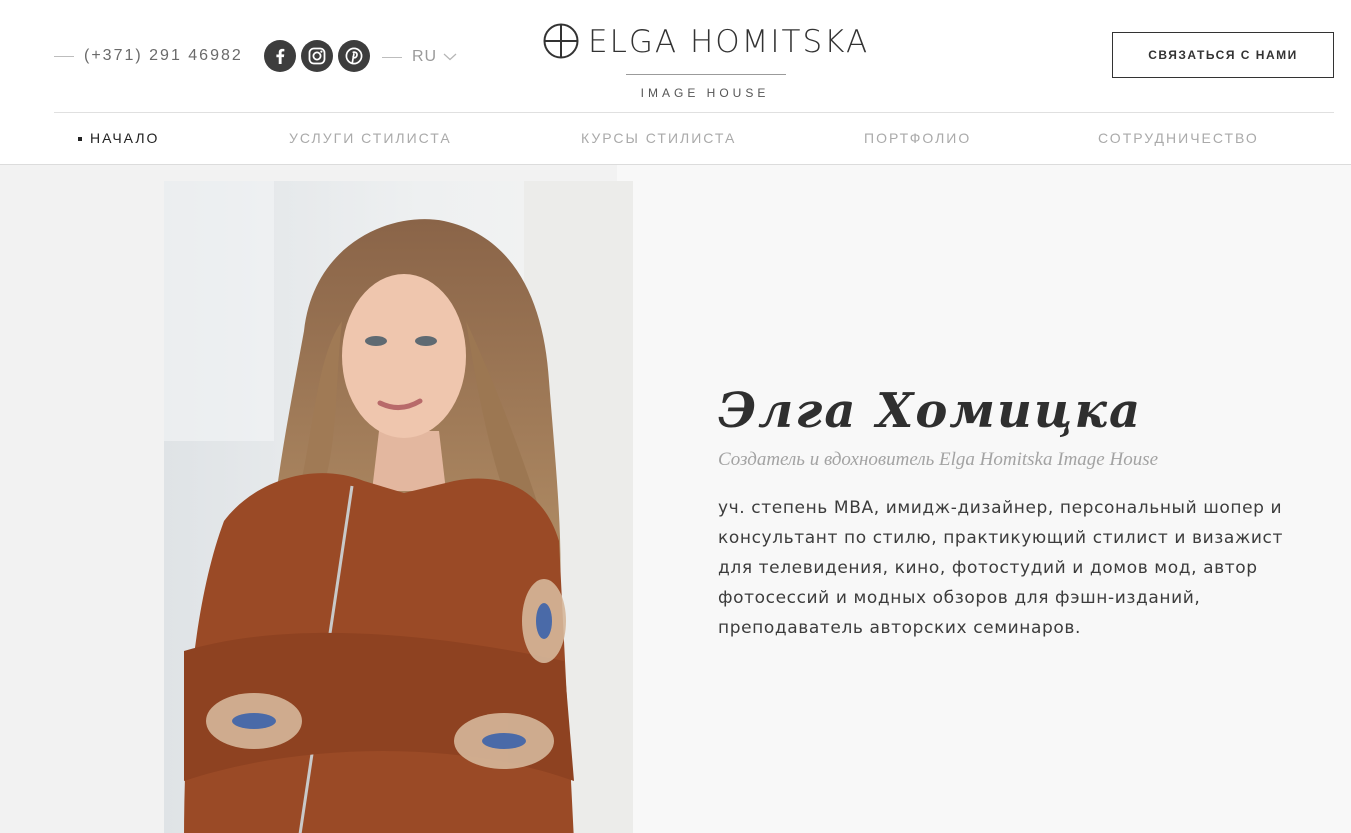  What do you see at coordinates (694, 112) in the screenshot?
I see `header-divider` at bounding box center [694, 112].